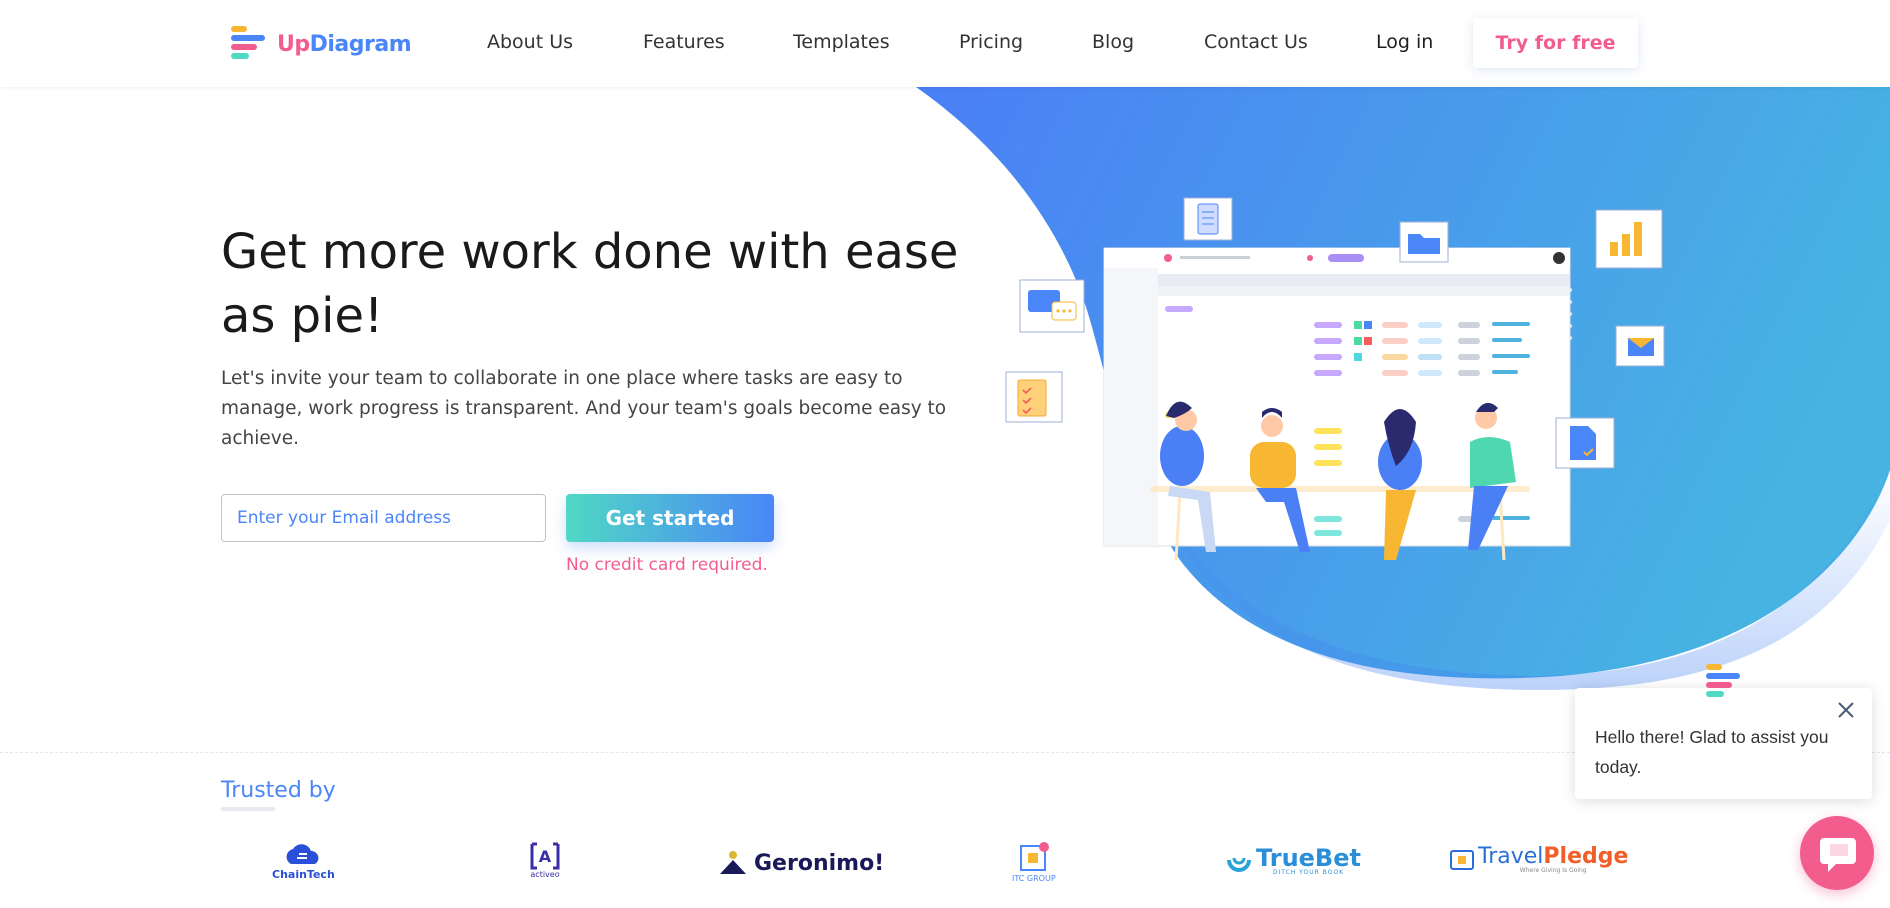 Image resolution: width=1890 pixels, height=908 pixels. What do you see at coordinates (841, 42) in the screenshot?
I see `nav-templates: Templates` at bounding box center [841, 42].